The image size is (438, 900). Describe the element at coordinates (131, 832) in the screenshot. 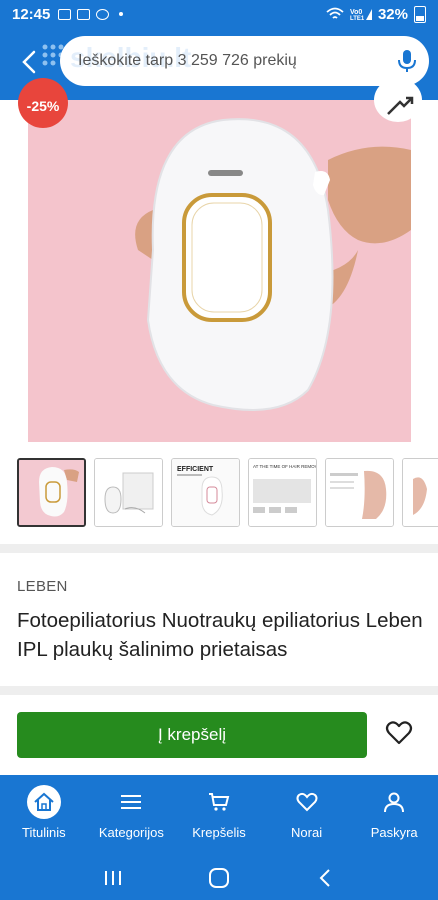

I see `nav-label: Kategorijos` at that location.